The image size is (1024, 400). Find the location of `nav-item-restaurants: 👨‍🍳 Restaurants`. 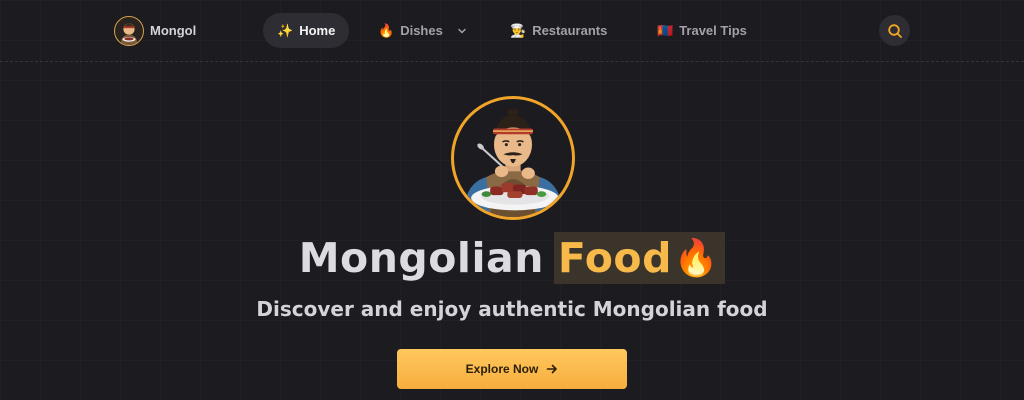

nav-item-restaurants: 👨‍🍳 Restaurants is located at coordinates (558, 30).